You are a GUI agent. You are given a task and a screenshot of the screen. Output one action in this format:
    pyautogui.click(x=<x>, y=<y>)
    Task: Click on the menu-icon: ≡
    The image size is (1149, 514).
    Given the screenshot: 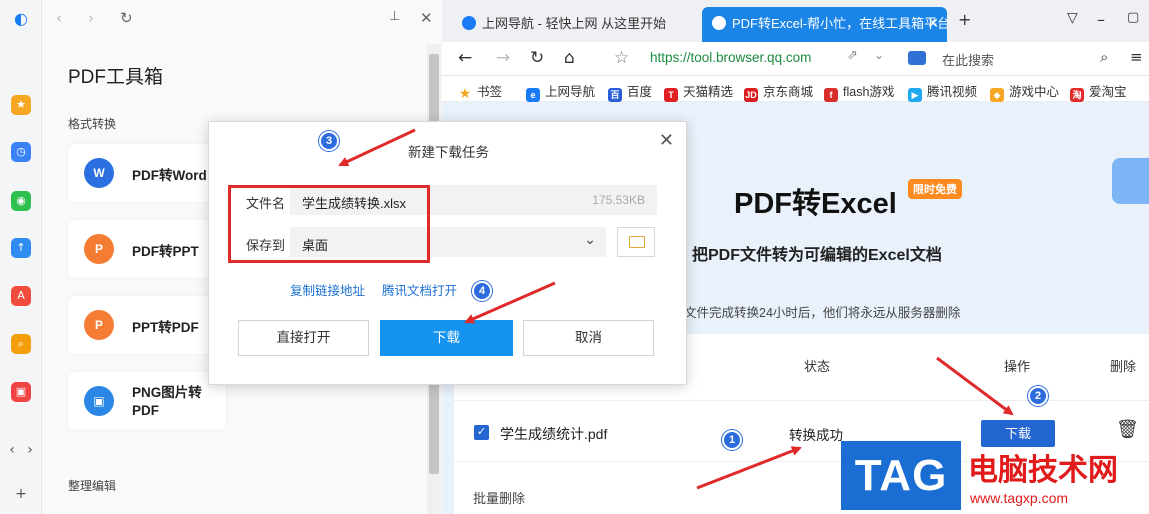 What is the action you would take?
    pyautogui.click(x=1136, y=57)
    